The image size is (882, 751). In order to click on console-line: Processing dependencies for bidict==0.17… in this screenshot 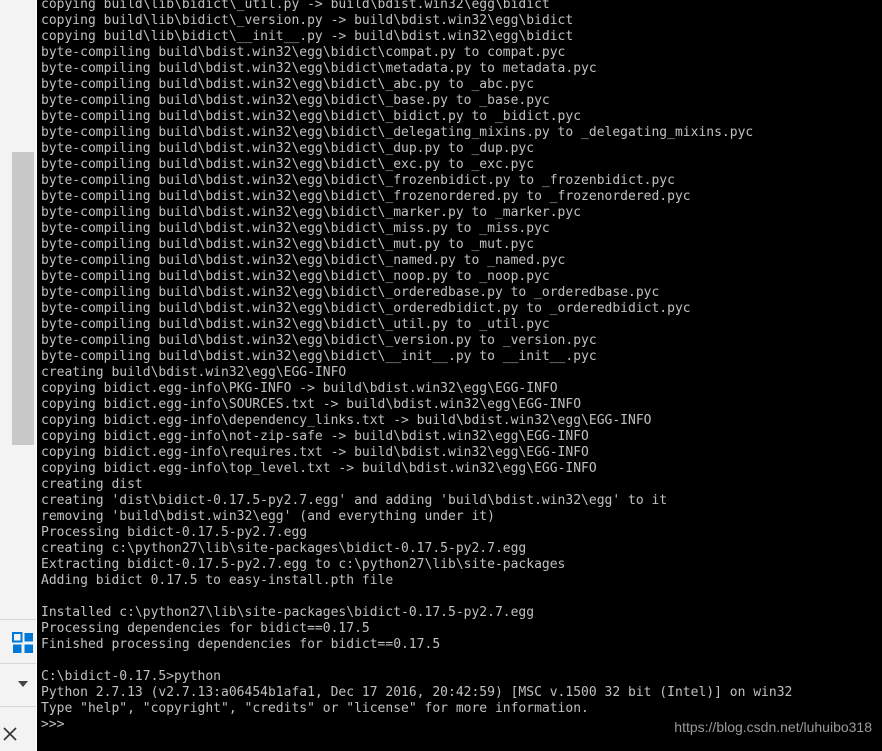, I will do `click(205, 628)`.